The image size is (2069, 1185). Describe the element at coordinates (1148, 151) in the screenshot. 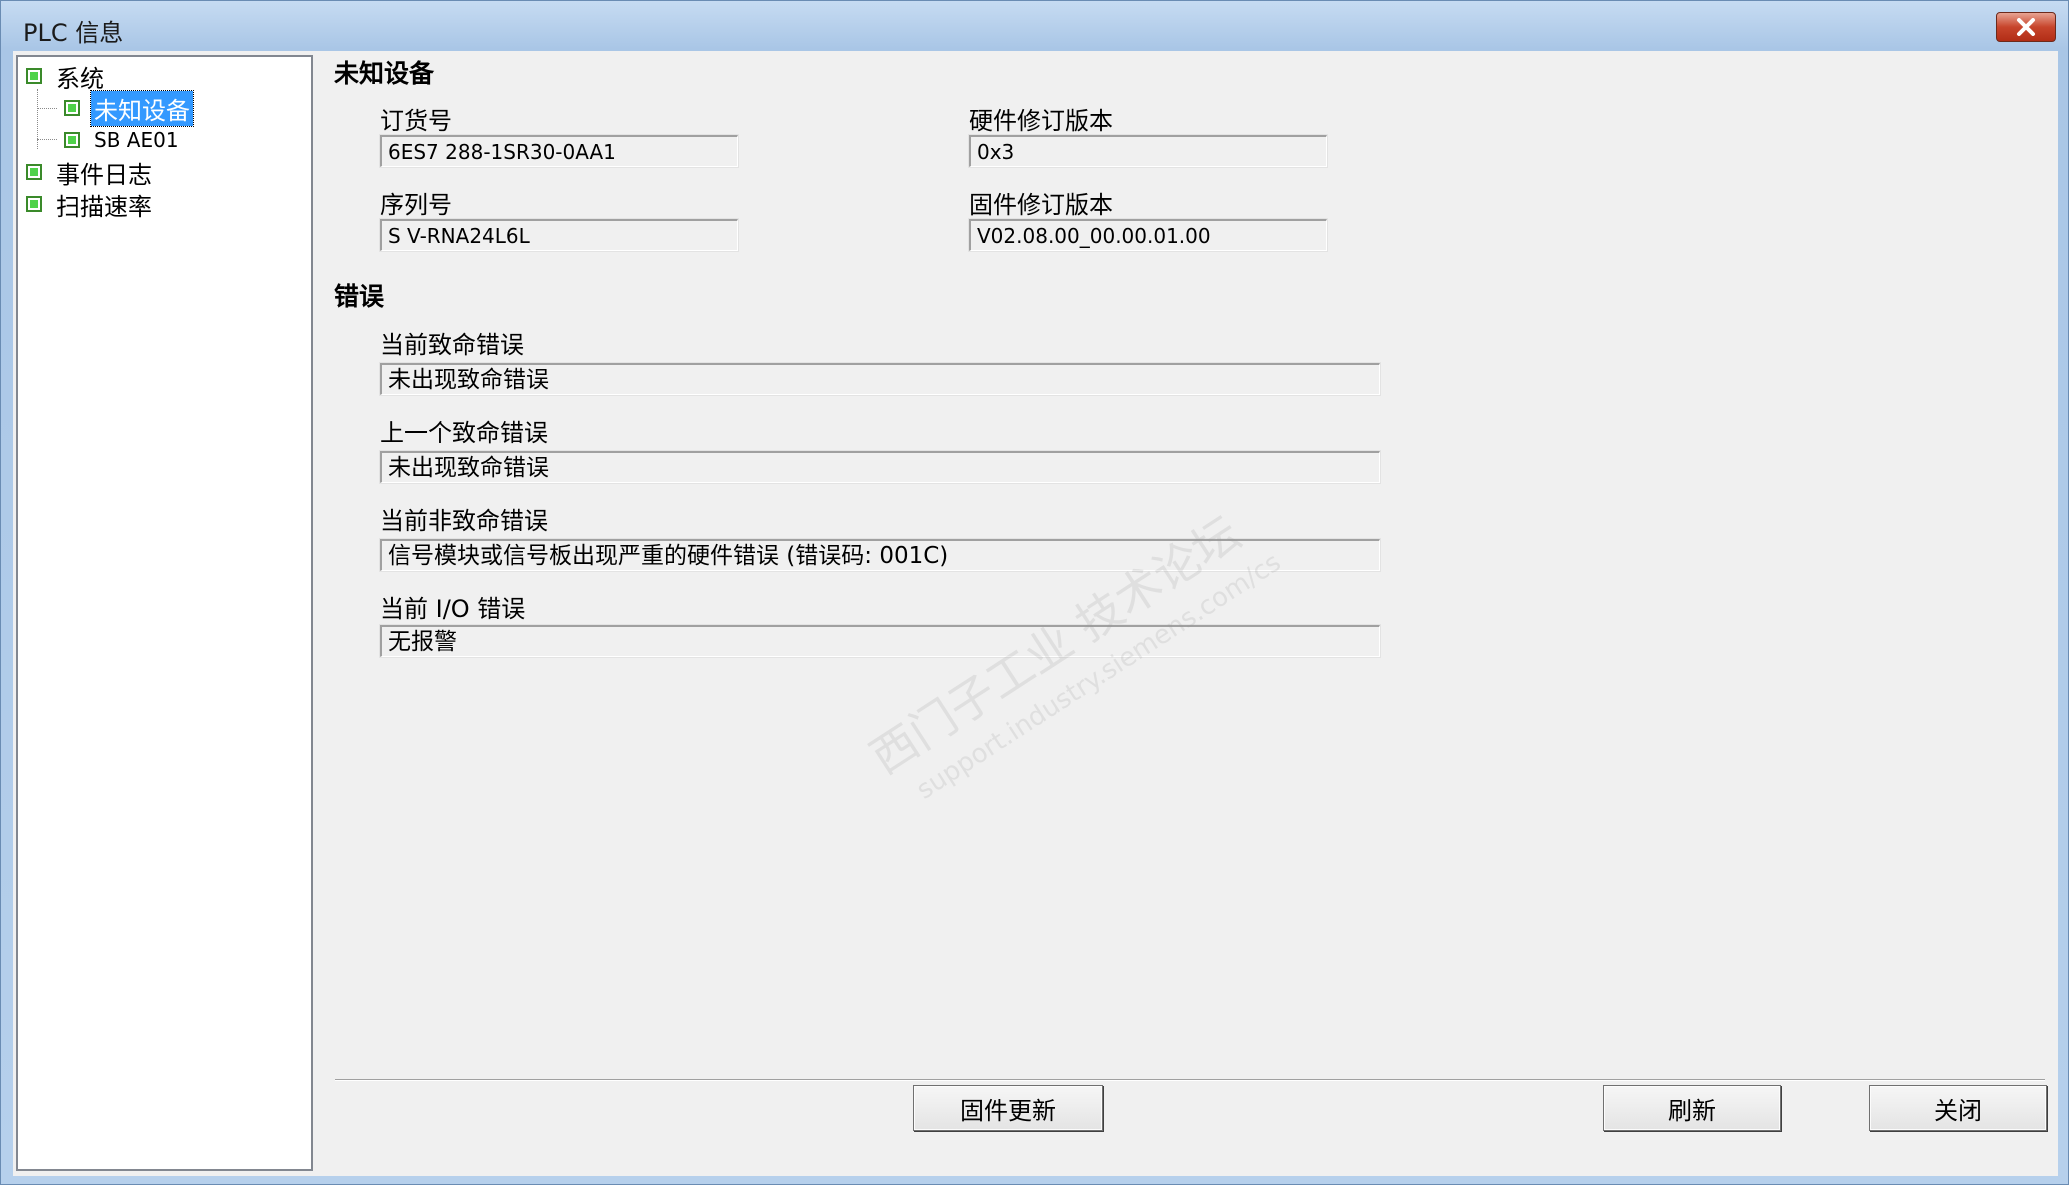

I see `hw-revision-field: 0x3` at that location.